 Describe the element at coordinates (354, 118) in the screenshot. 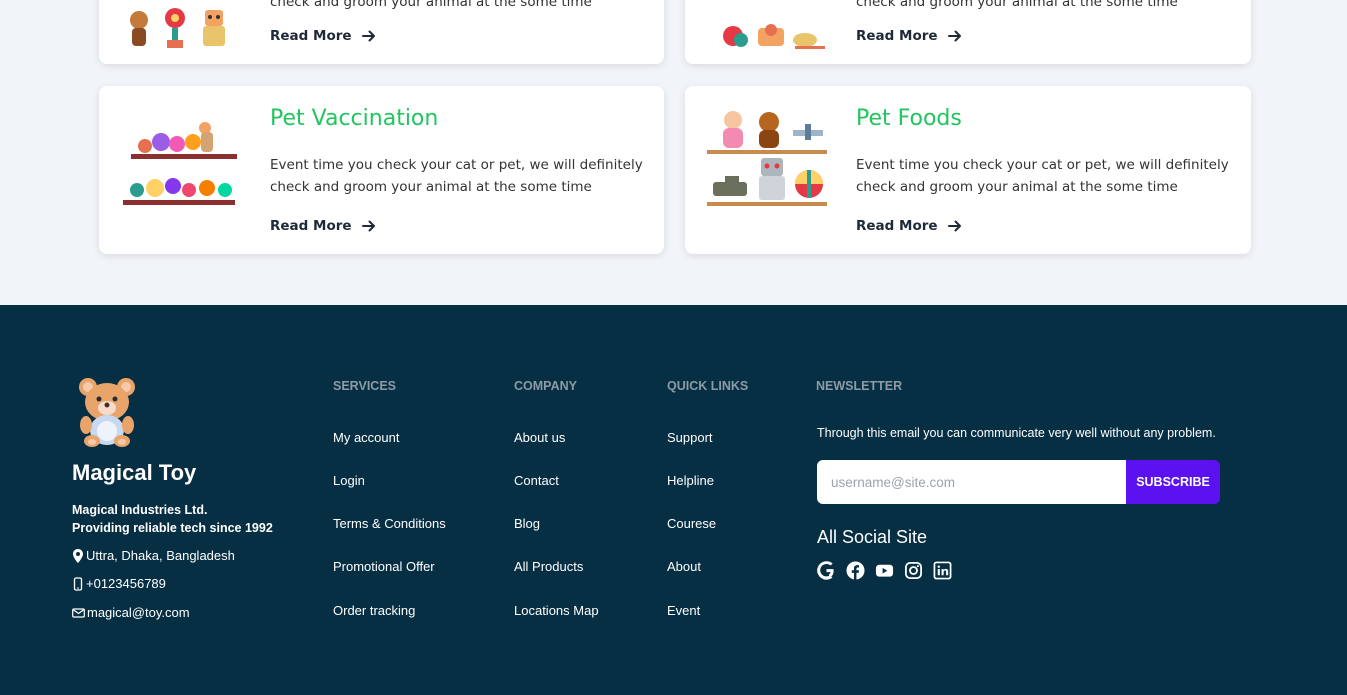

I see `card-title: Pet Vaccination` at that location.